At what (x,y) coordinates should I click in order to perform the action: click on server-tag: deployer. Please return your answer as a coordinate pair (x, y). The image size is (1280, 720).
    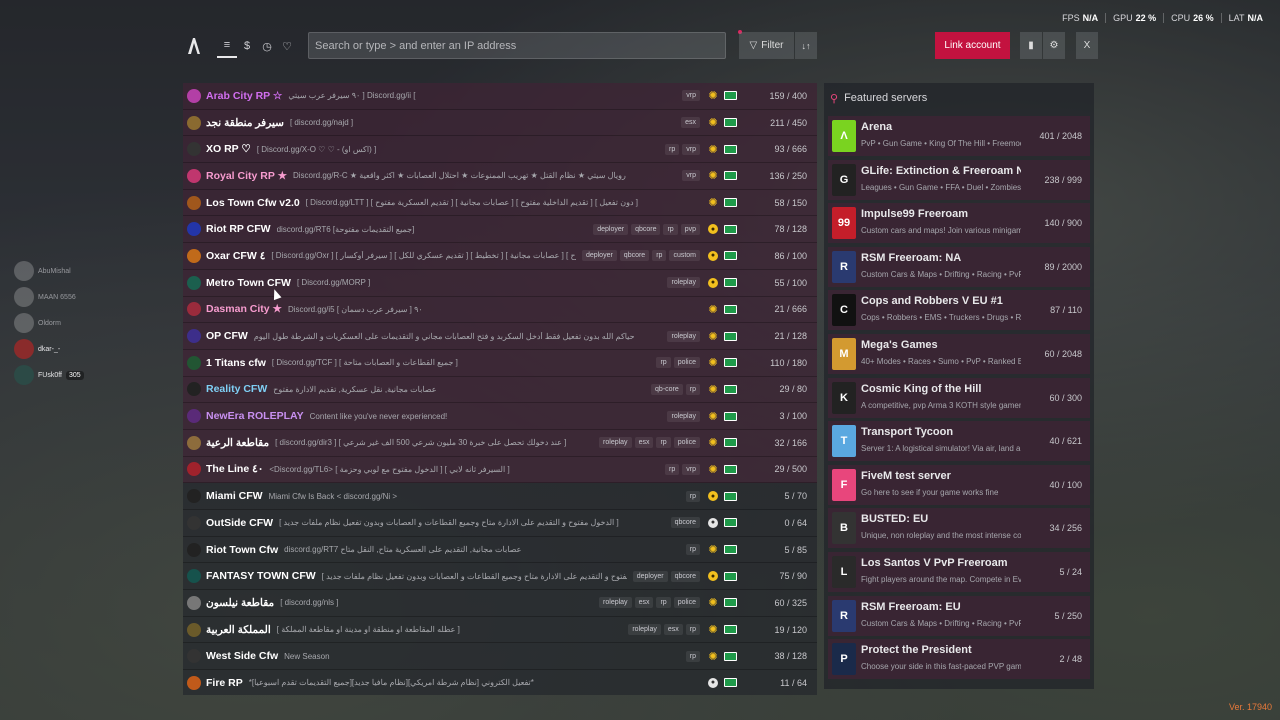
    Looking at the image, I should click on (611, 229).